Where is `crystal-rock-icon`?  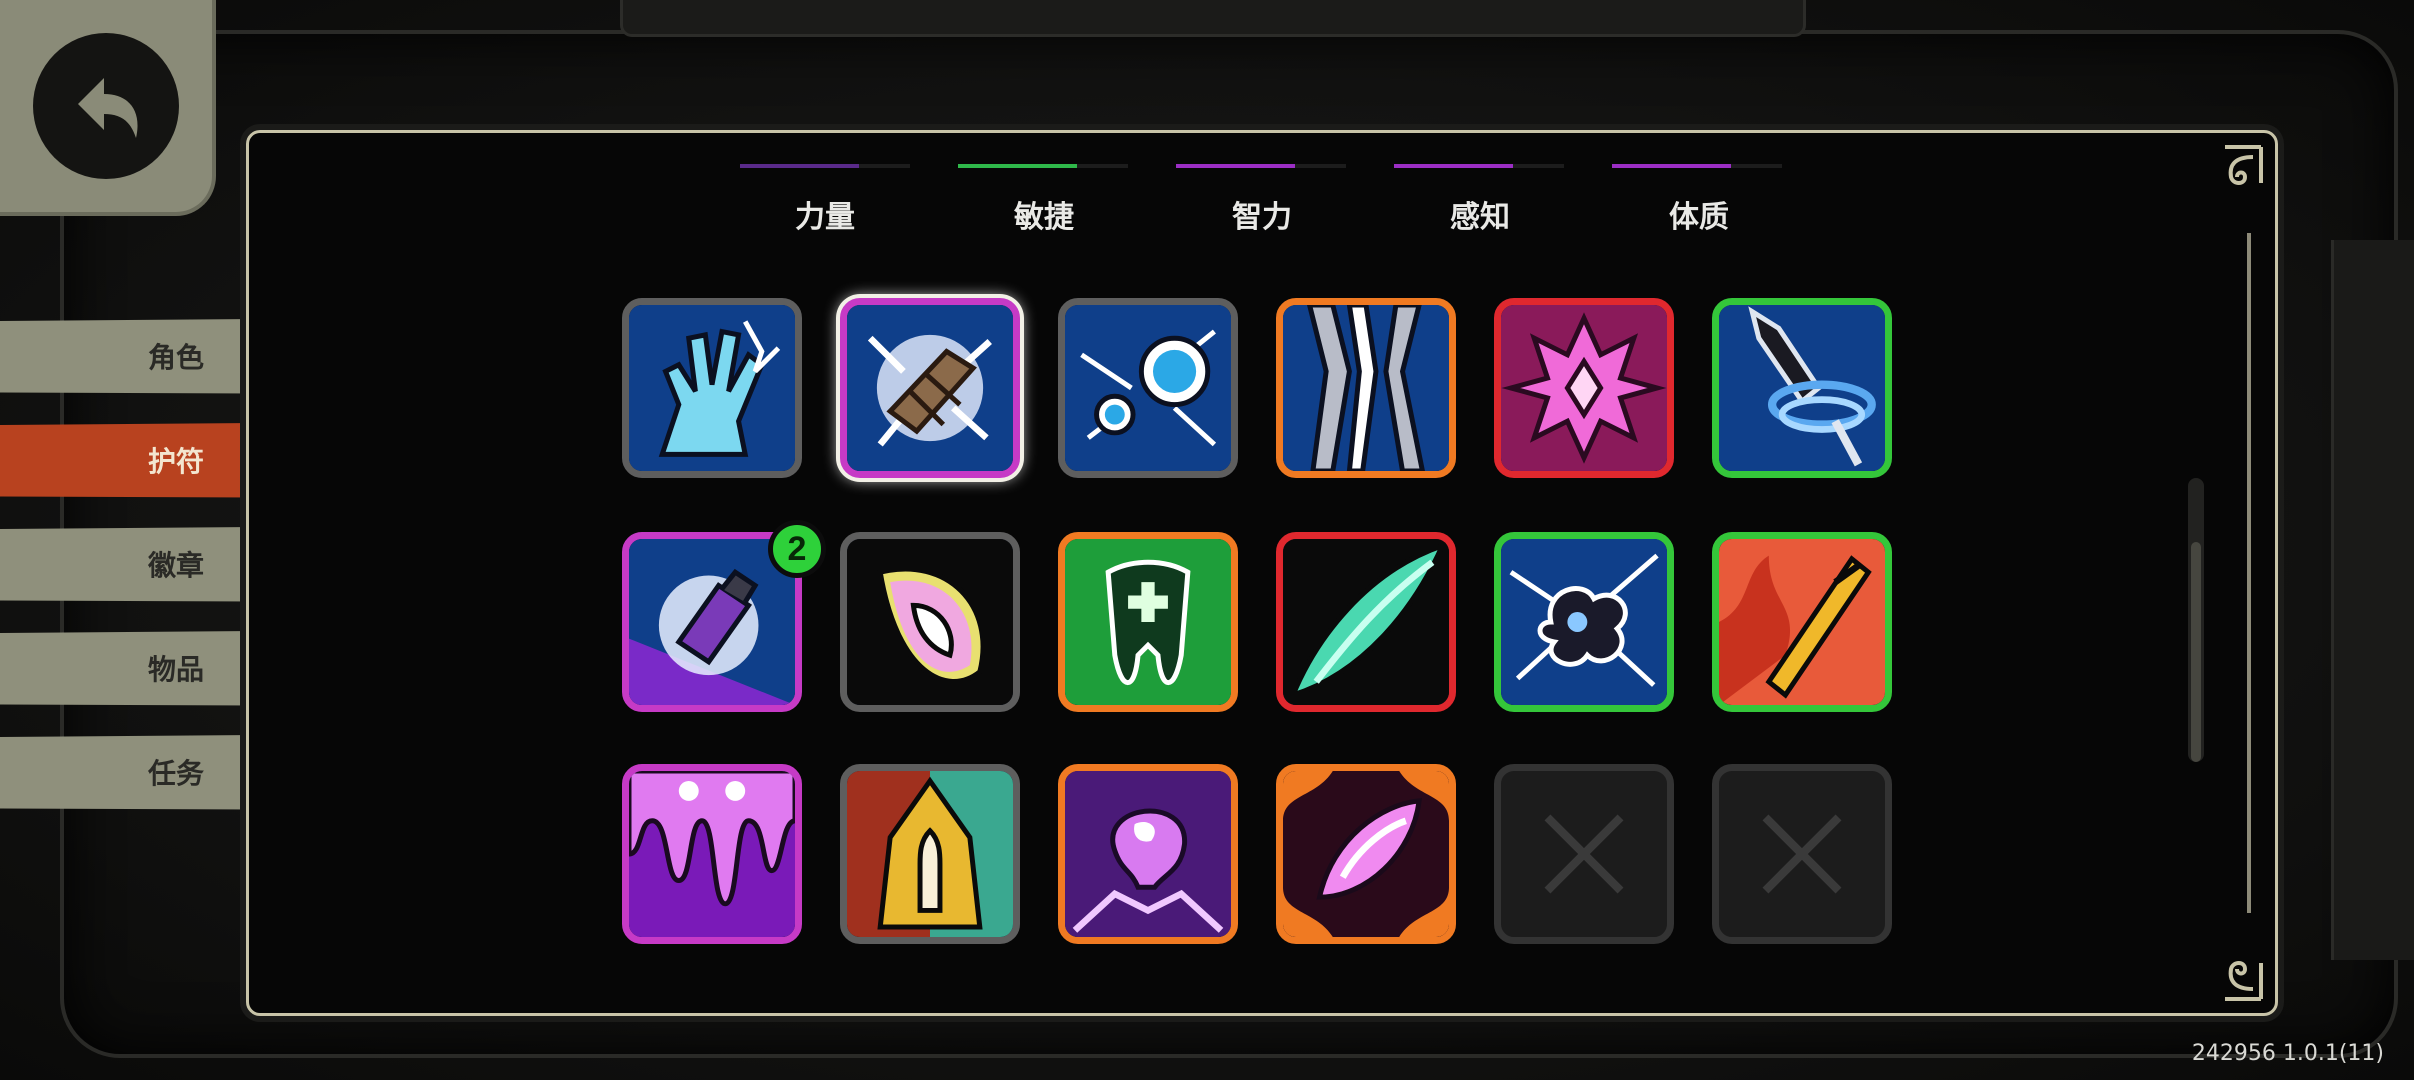
crystal-rock-icon is located at coordinates (930, 388).